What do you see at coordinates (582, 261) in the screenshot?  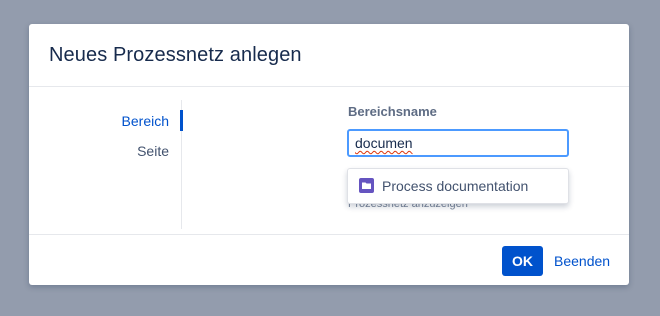 I see `cancel-button: Beenden` at bounding box center [582, 261].